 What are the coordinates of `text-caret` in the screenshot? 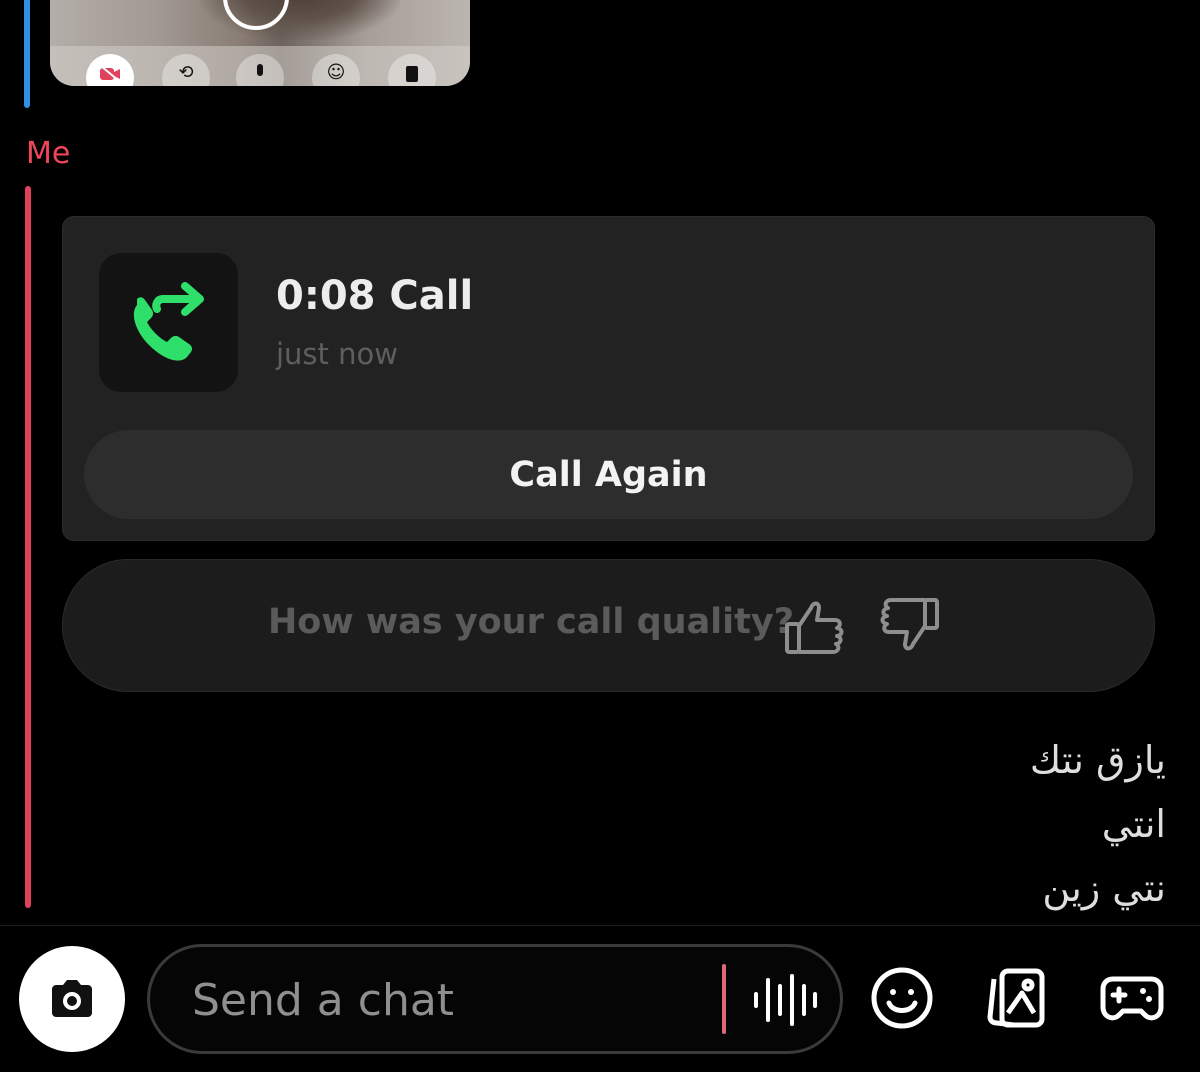 It's located at (724, 999).